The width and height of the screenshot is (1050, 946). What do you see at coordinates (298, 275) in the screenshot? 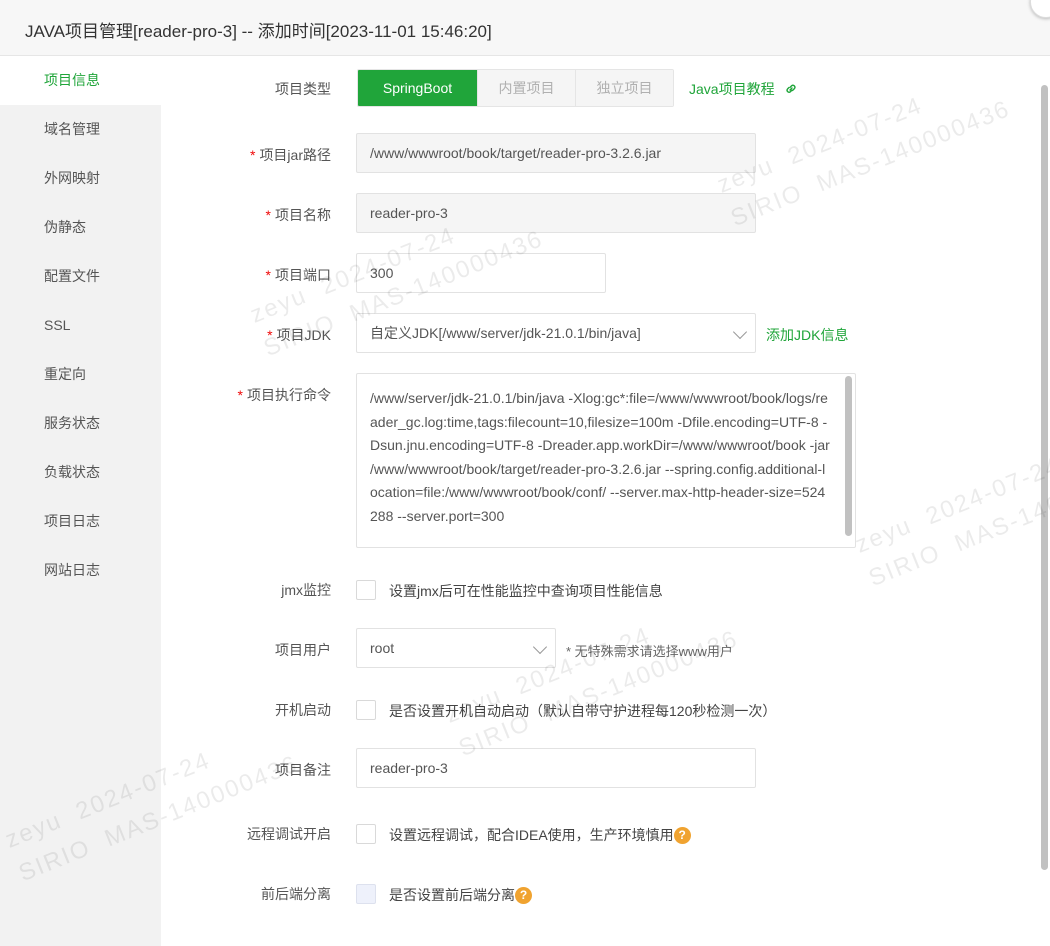
I see `project-port-label: * 项目端口` at bounding box center [298, 275].